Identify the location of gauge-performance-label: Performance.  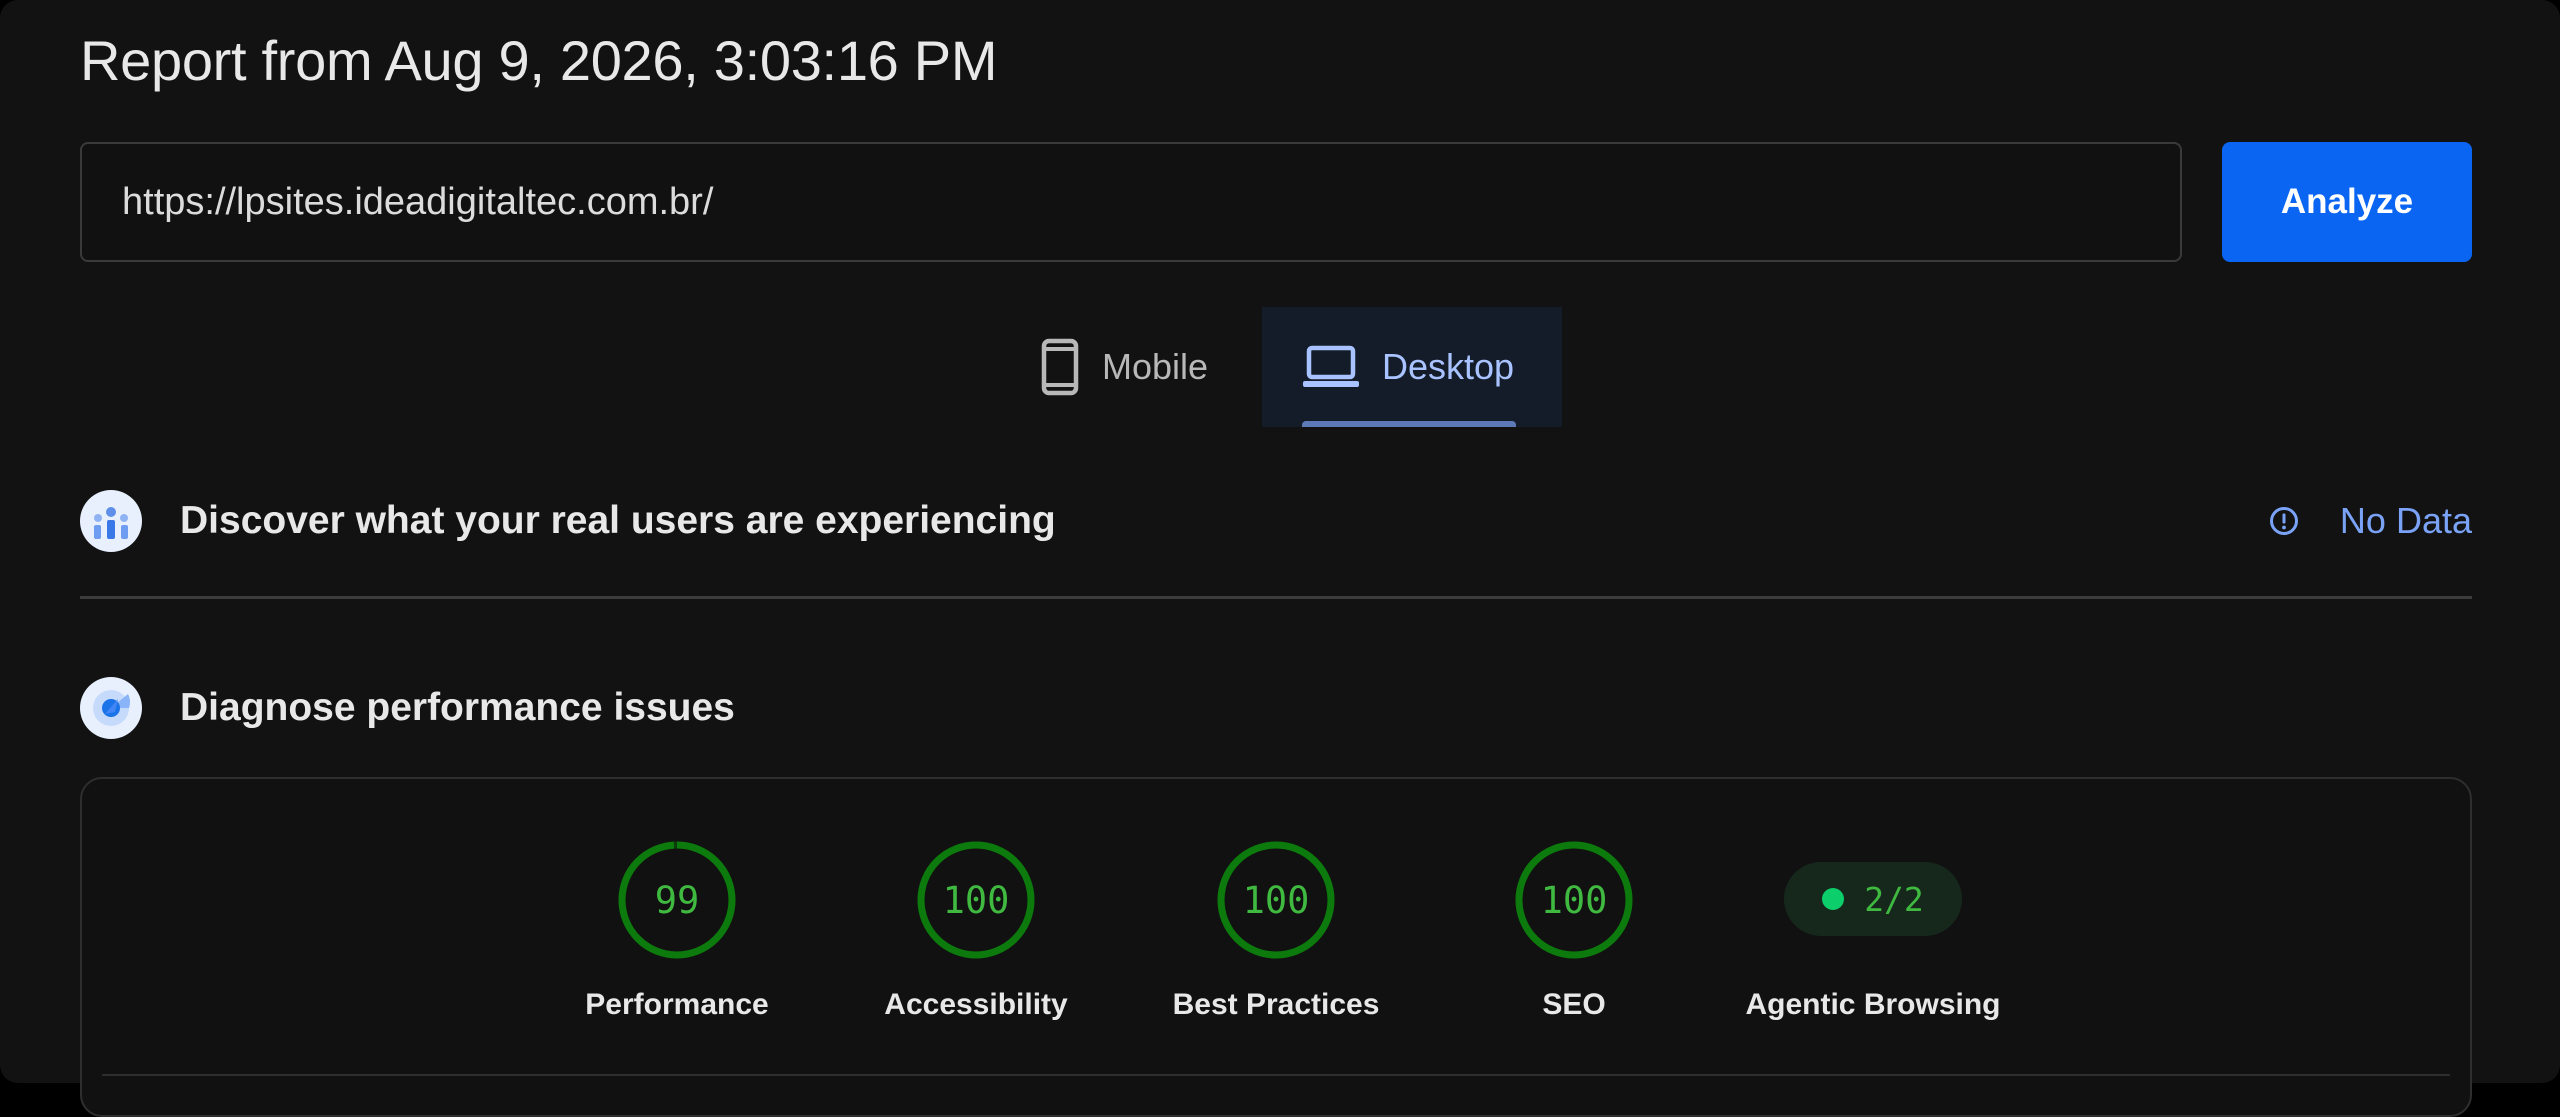
(677, 1004).